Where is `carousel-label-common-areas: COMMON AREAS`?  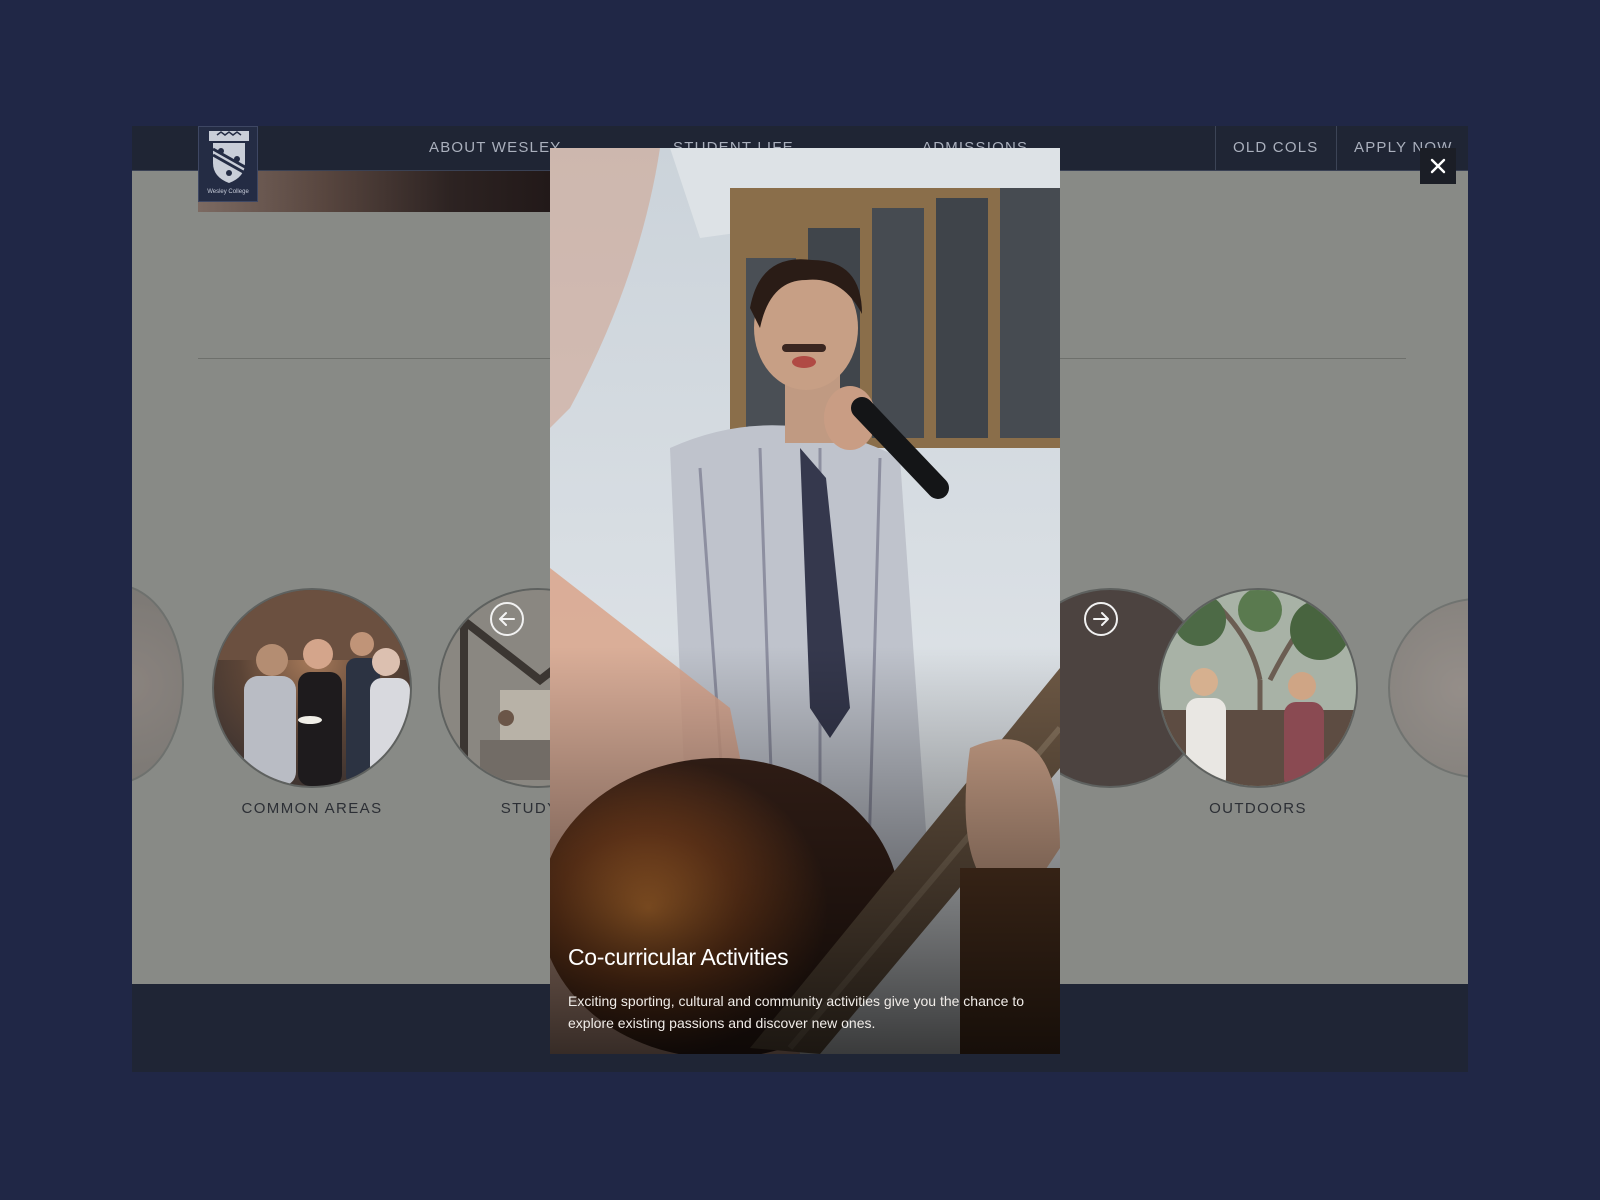
carousel-label-common-areas: COMMON AREAS is located at coordinates (312, 808).